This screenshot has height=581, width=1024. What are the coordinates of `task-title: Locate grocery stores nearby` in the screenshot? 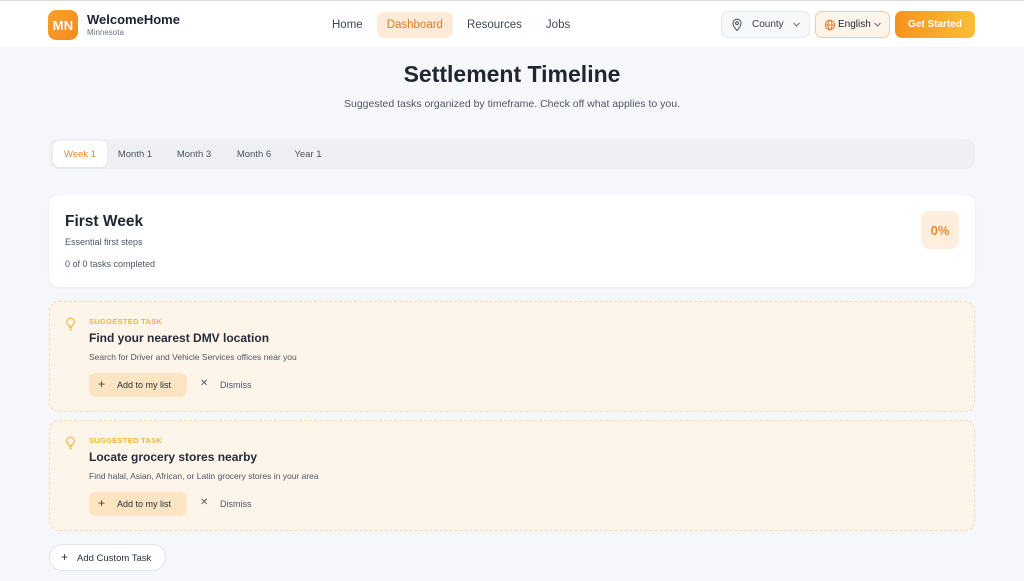 It's located at (173, 457).